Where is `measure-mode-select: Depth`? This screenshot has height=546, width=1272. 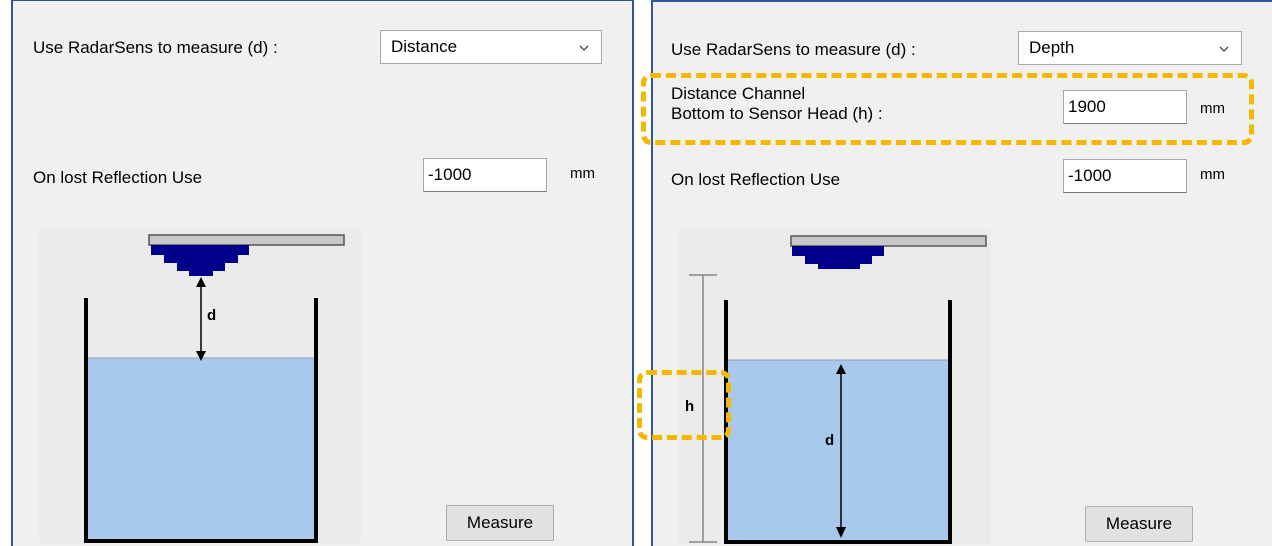 measure-mode-select: Depth is located at coordinates (1130, 48).